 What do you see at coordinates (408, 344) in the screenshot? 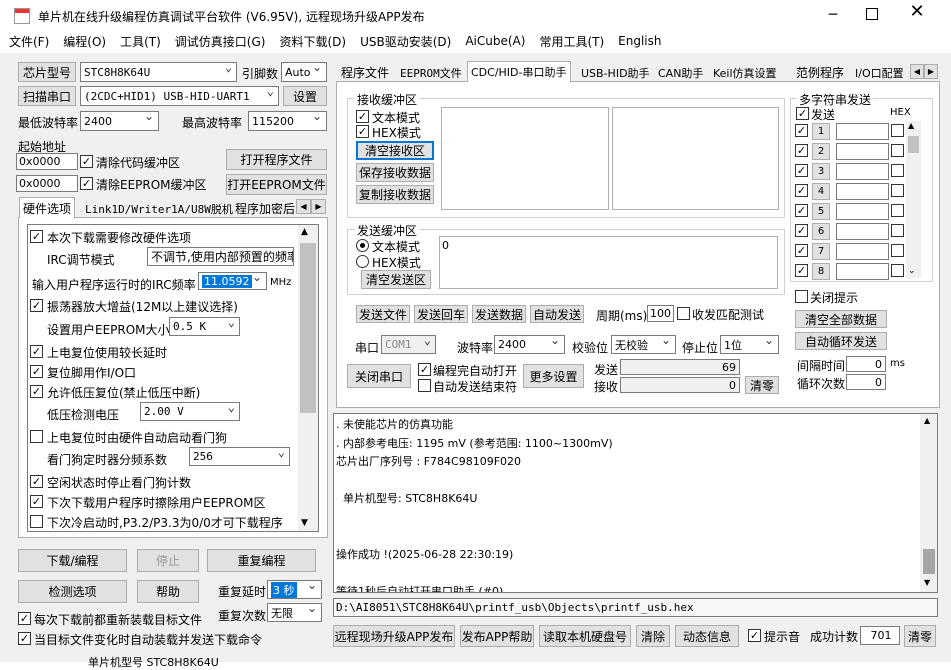
I see `serial-port-select: COM1` at bounding box center [408, 344].